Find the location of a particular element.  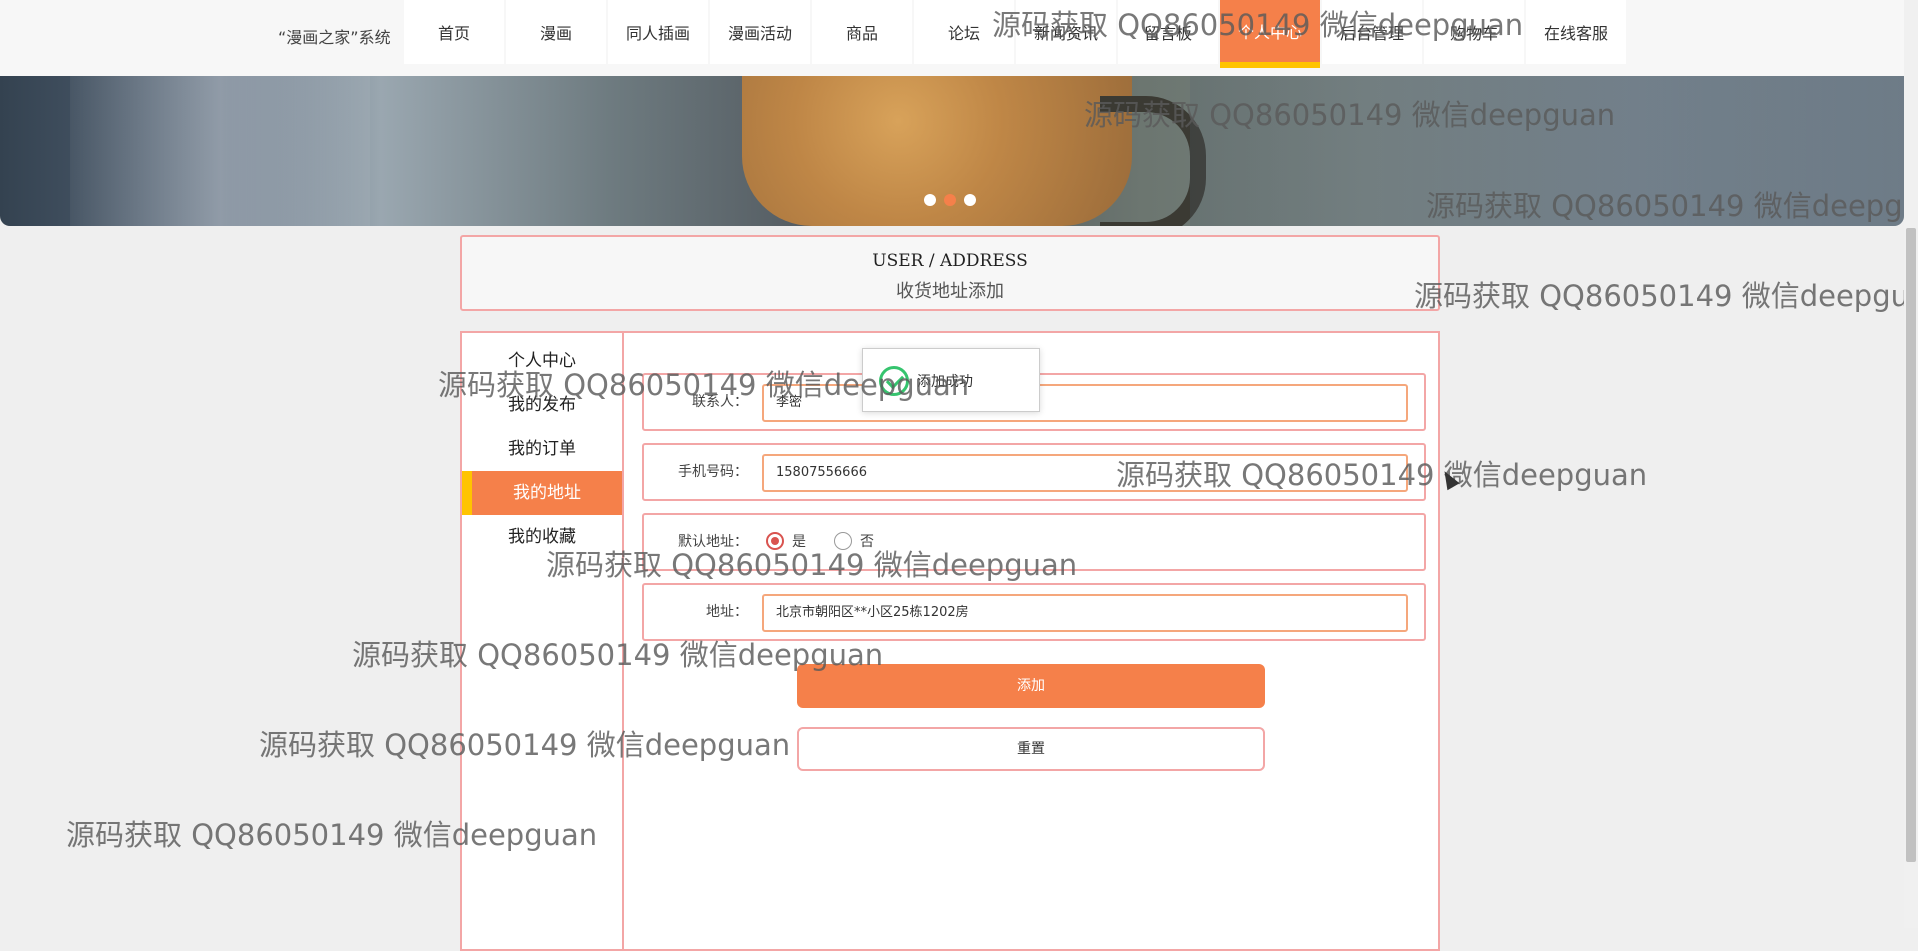

address-label: 地址： is located at coordinates (727, 612).